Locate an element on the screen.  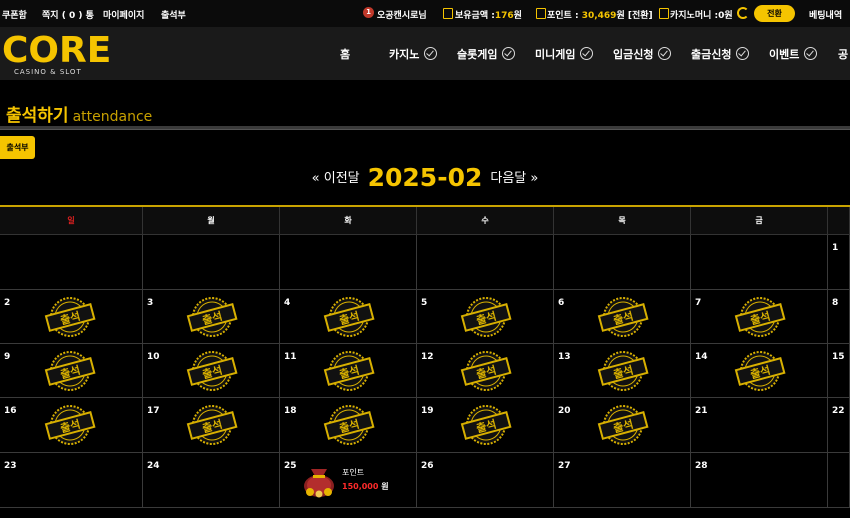
calendar-day-cell: 14 출석 is located at coordinates (759, 371).